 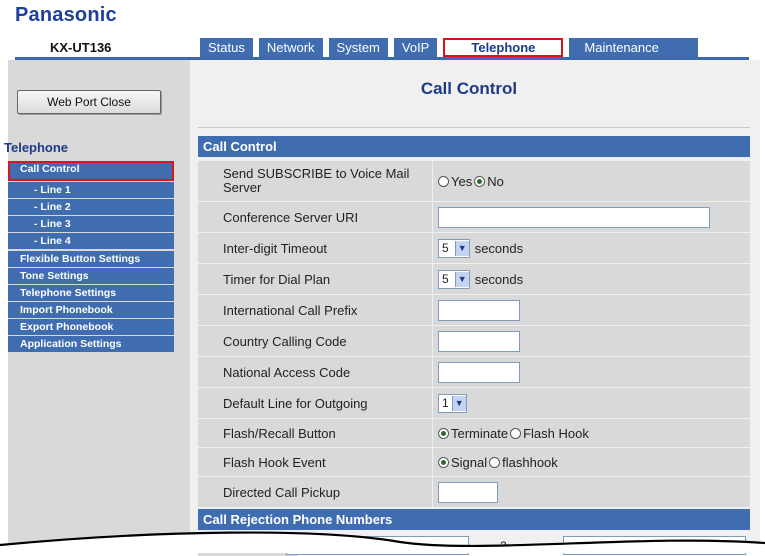 I want to click on inter-digit-timeout-value: 5 ▼ seconds, so click(x=591, y=248).